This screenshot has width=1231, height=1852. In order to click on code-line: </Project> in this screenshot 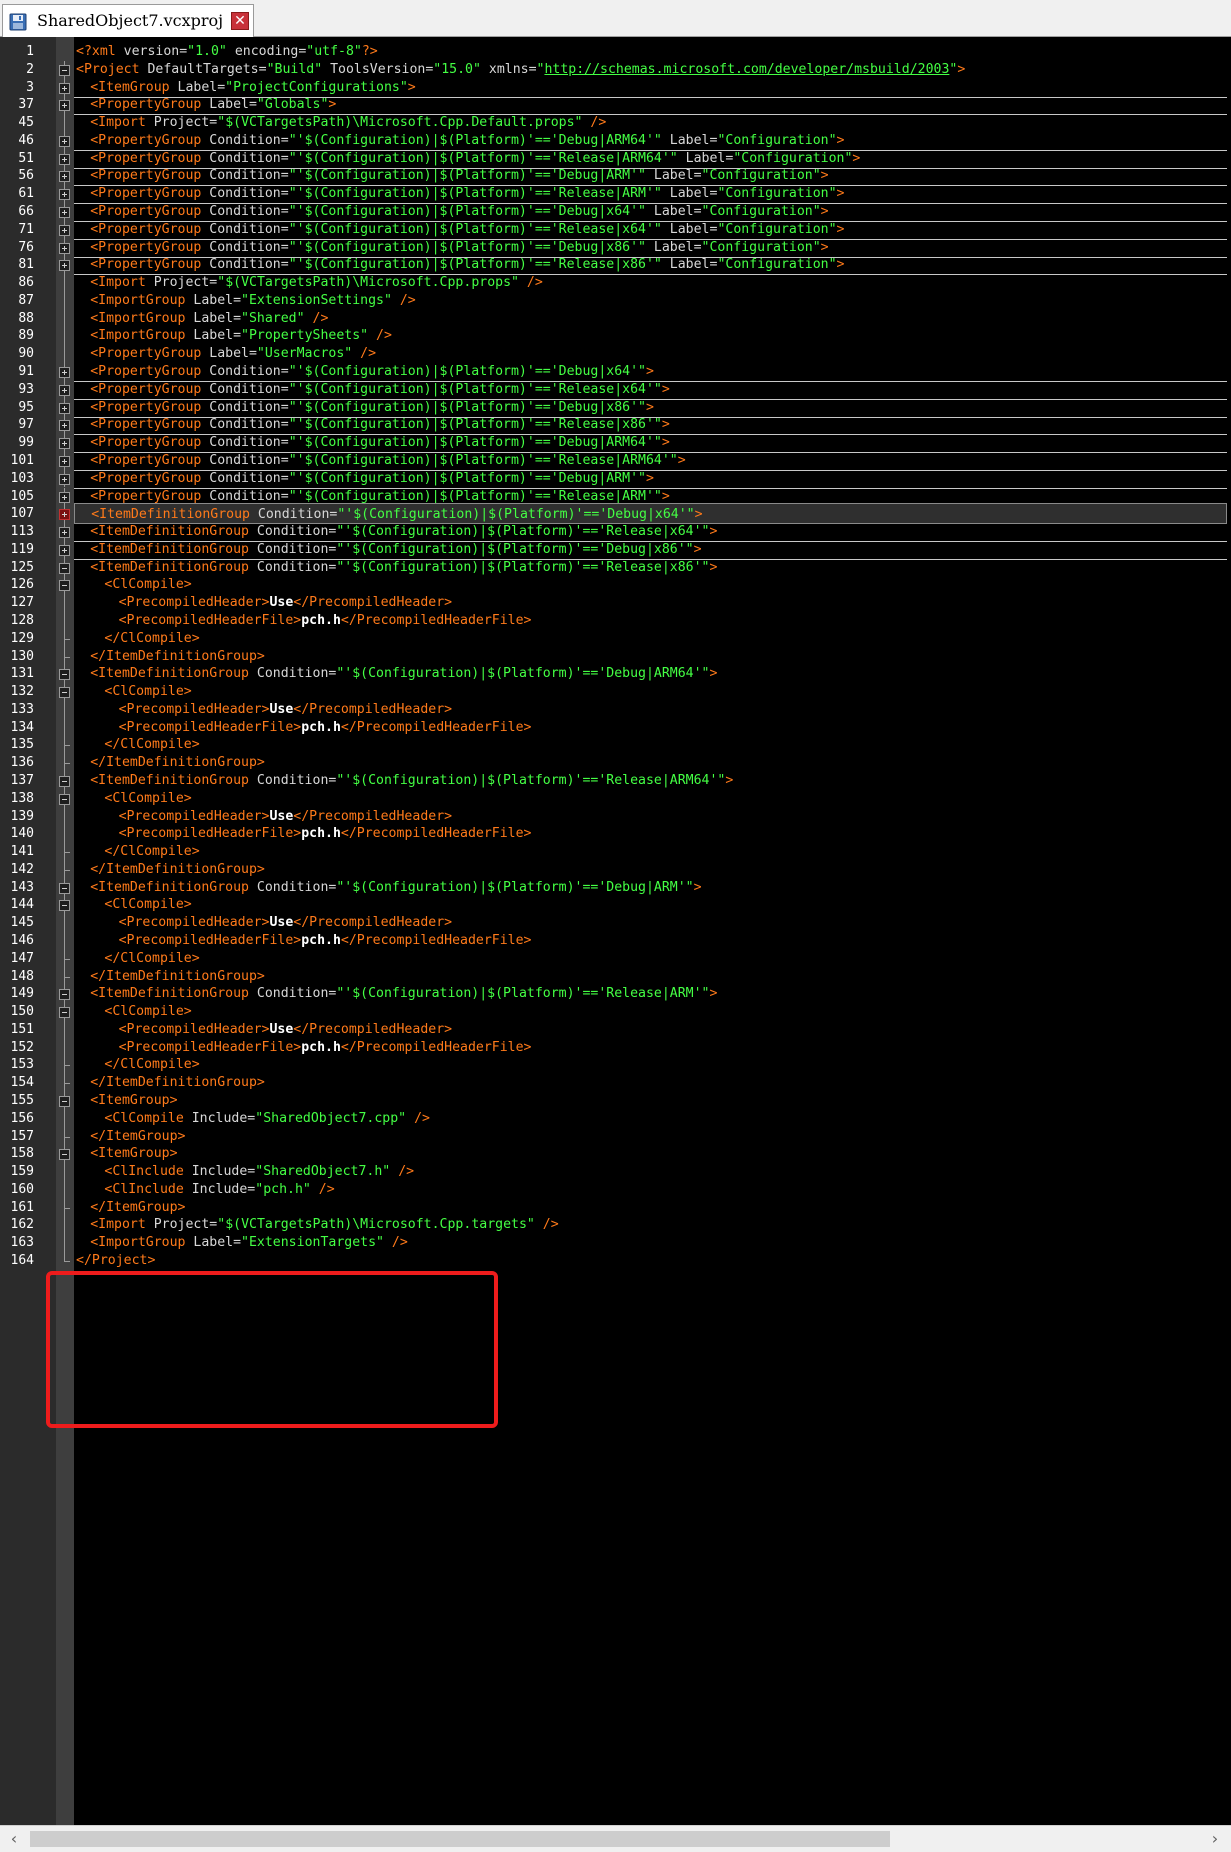, I will do `click(650, 1260)`.